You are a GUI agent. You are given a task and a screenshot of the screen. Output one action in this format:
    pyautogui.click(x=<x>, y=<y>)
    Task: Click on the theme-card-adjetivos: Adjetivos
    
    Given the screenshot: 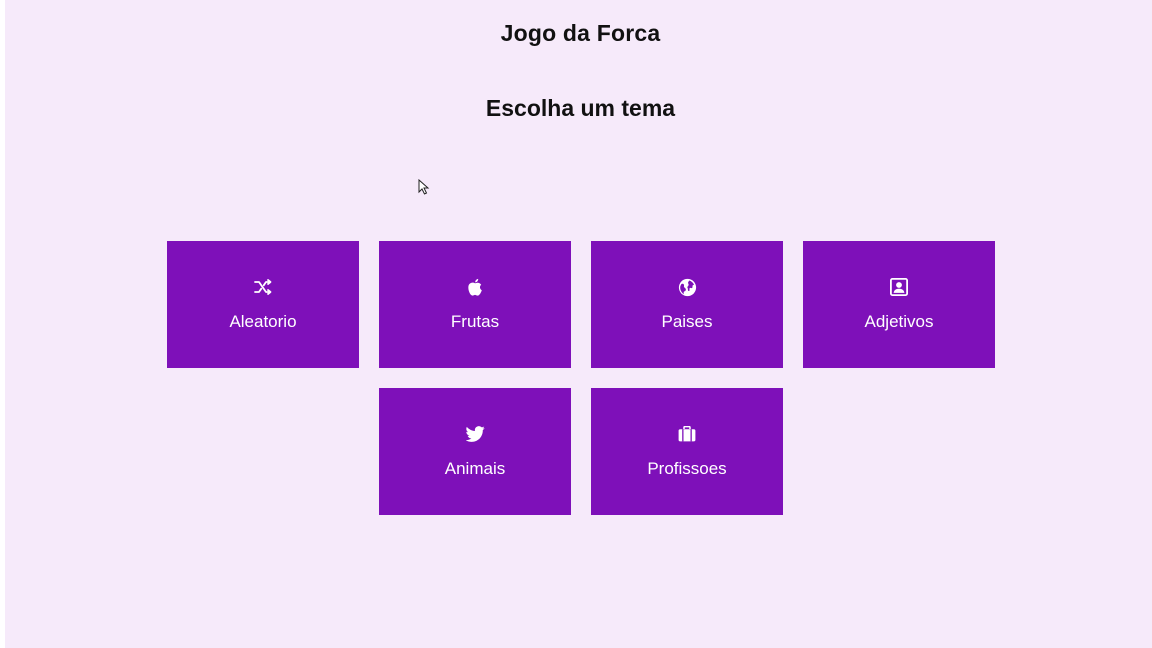 What is the action you would take?
    pyautogui.click(x=899, y=304)
    